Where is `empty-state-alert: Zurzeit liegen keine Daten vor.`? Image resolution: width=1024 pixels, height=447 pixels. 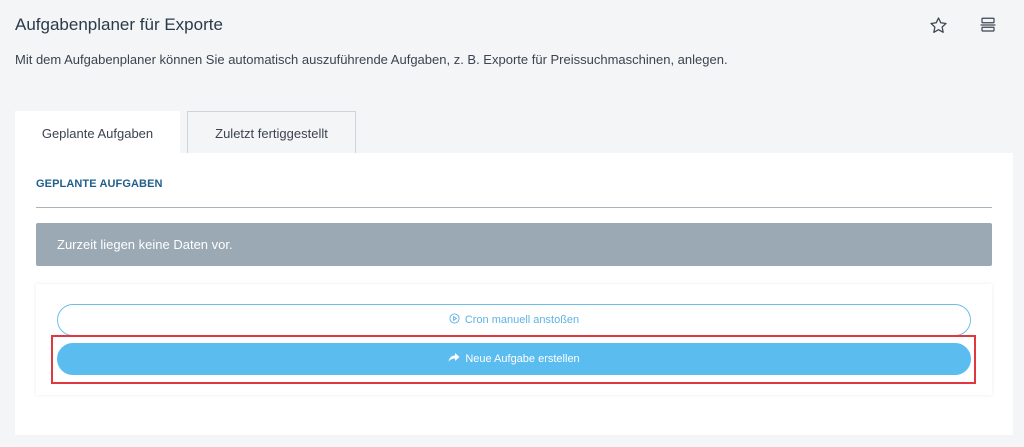
empty-state-alert: Zurzeit liegen keine Daten vor. is located at coordinates (514, 244).